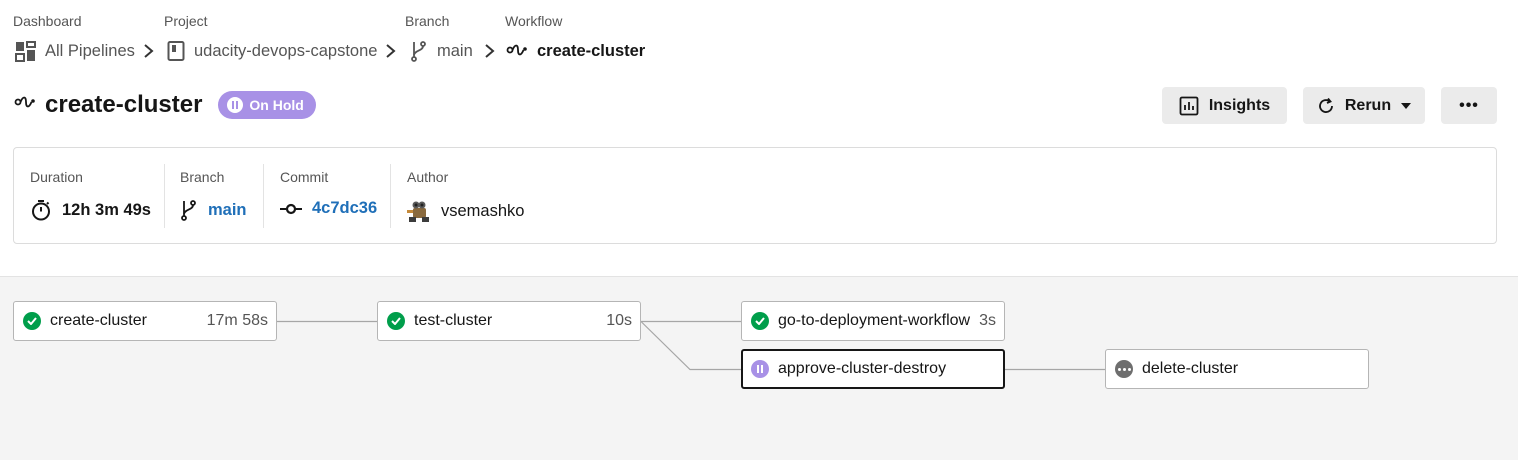 Image resolution: width=1518 pixels, height=460 pixels. What do you see at coordinates (862, 368) in the screenshot?
I see `job-name: approve-cluster-destroy` at bounding box center [862, 368].